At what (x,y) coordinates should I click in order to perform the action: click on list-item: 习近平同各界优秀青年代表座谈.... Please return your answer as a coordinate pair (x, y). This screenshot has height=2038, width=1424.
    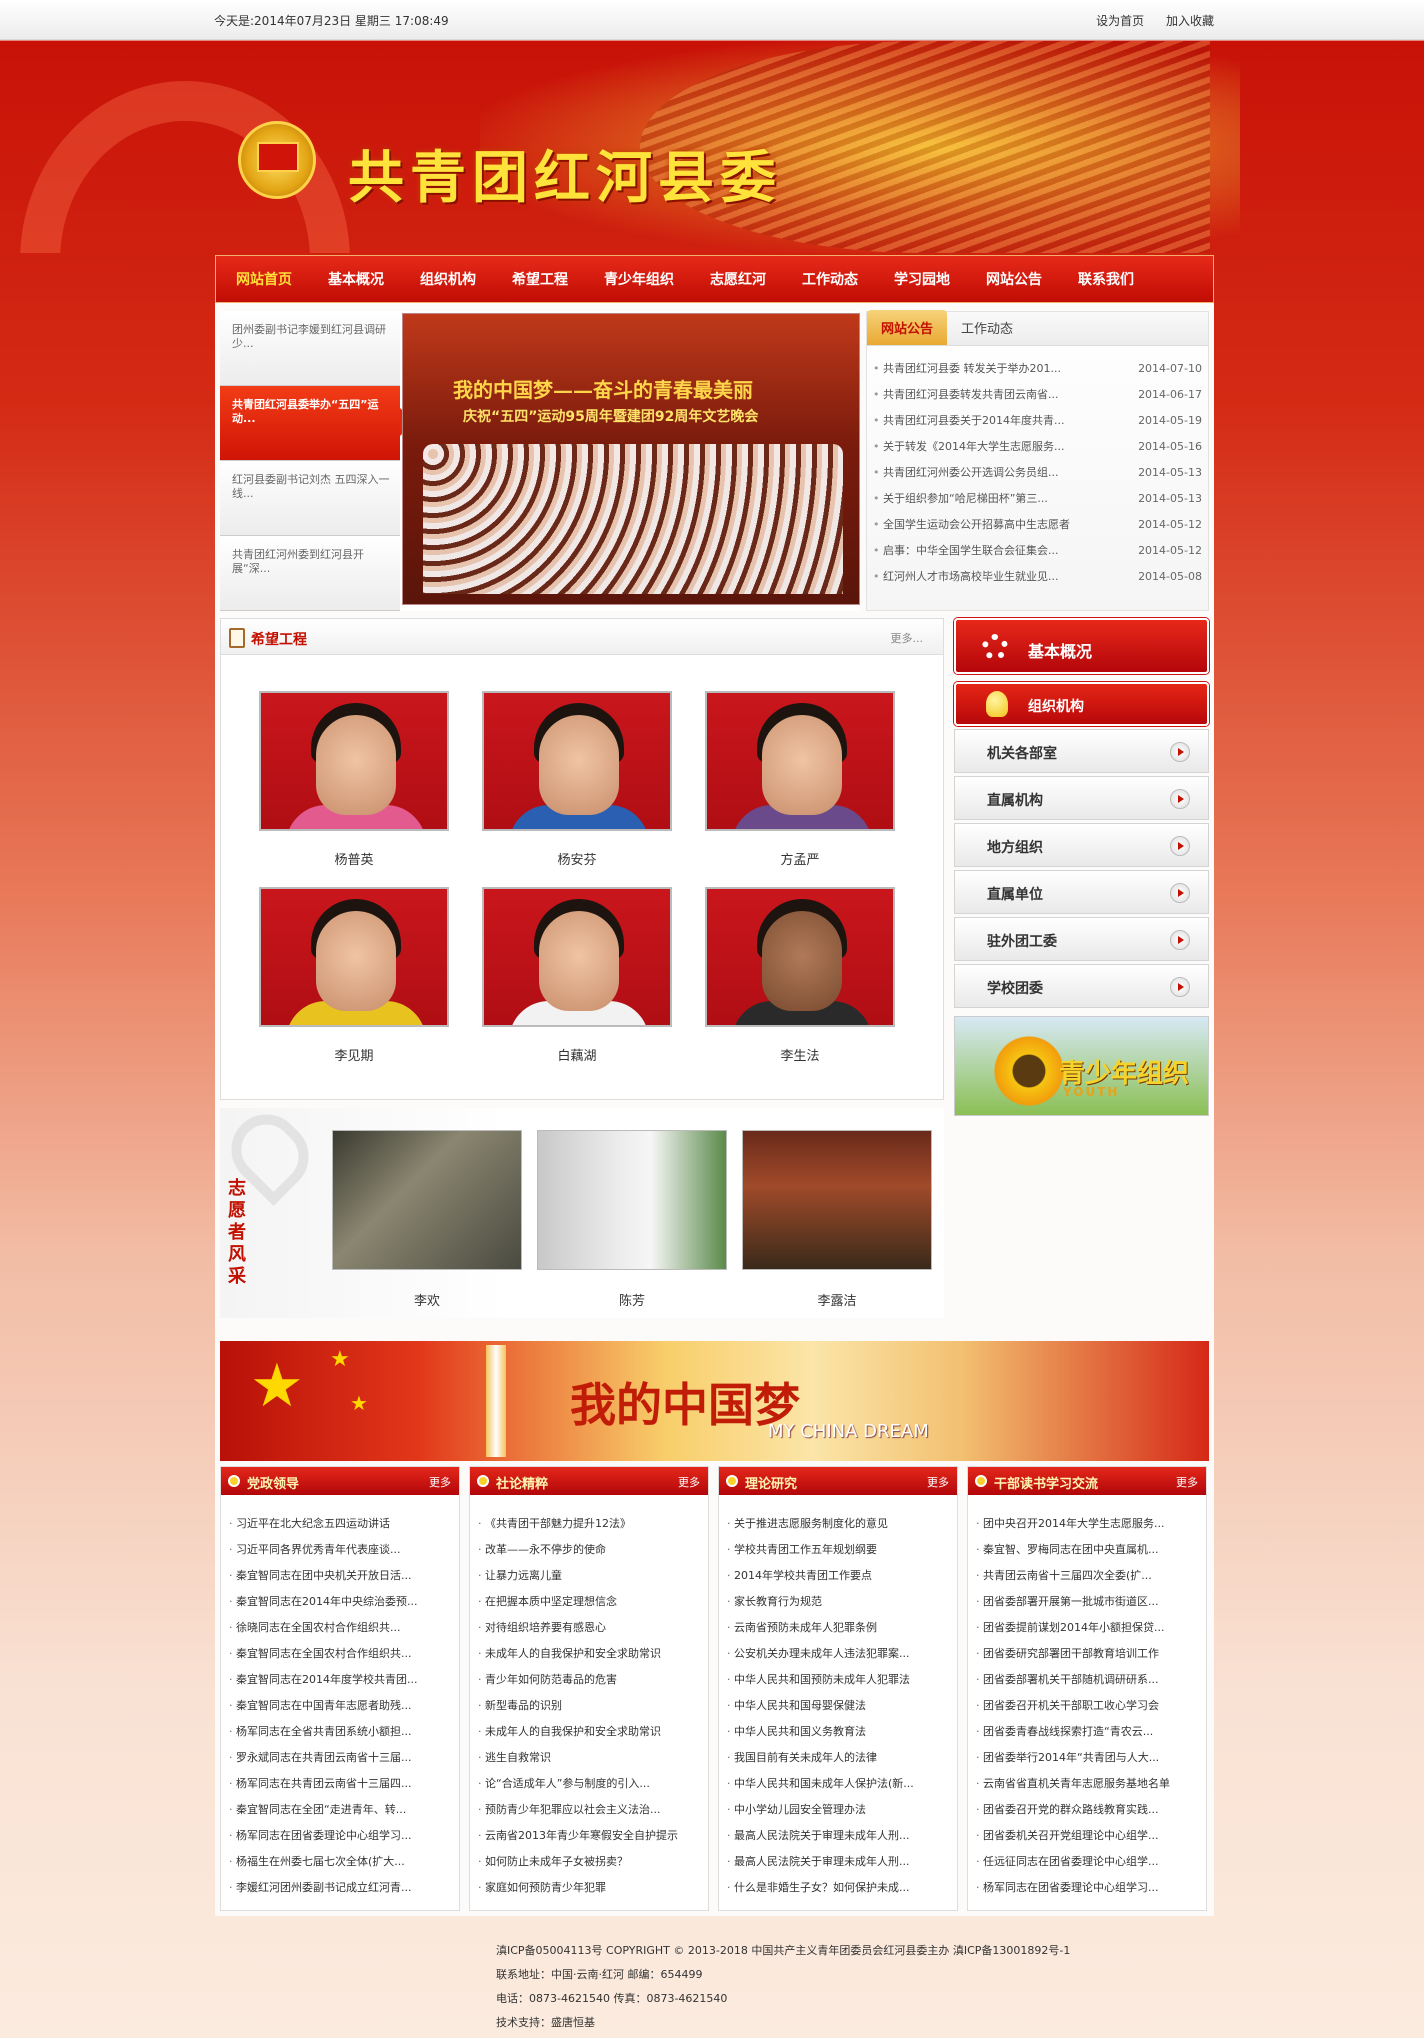
    Looking at the image, I should click on (340, 1550).